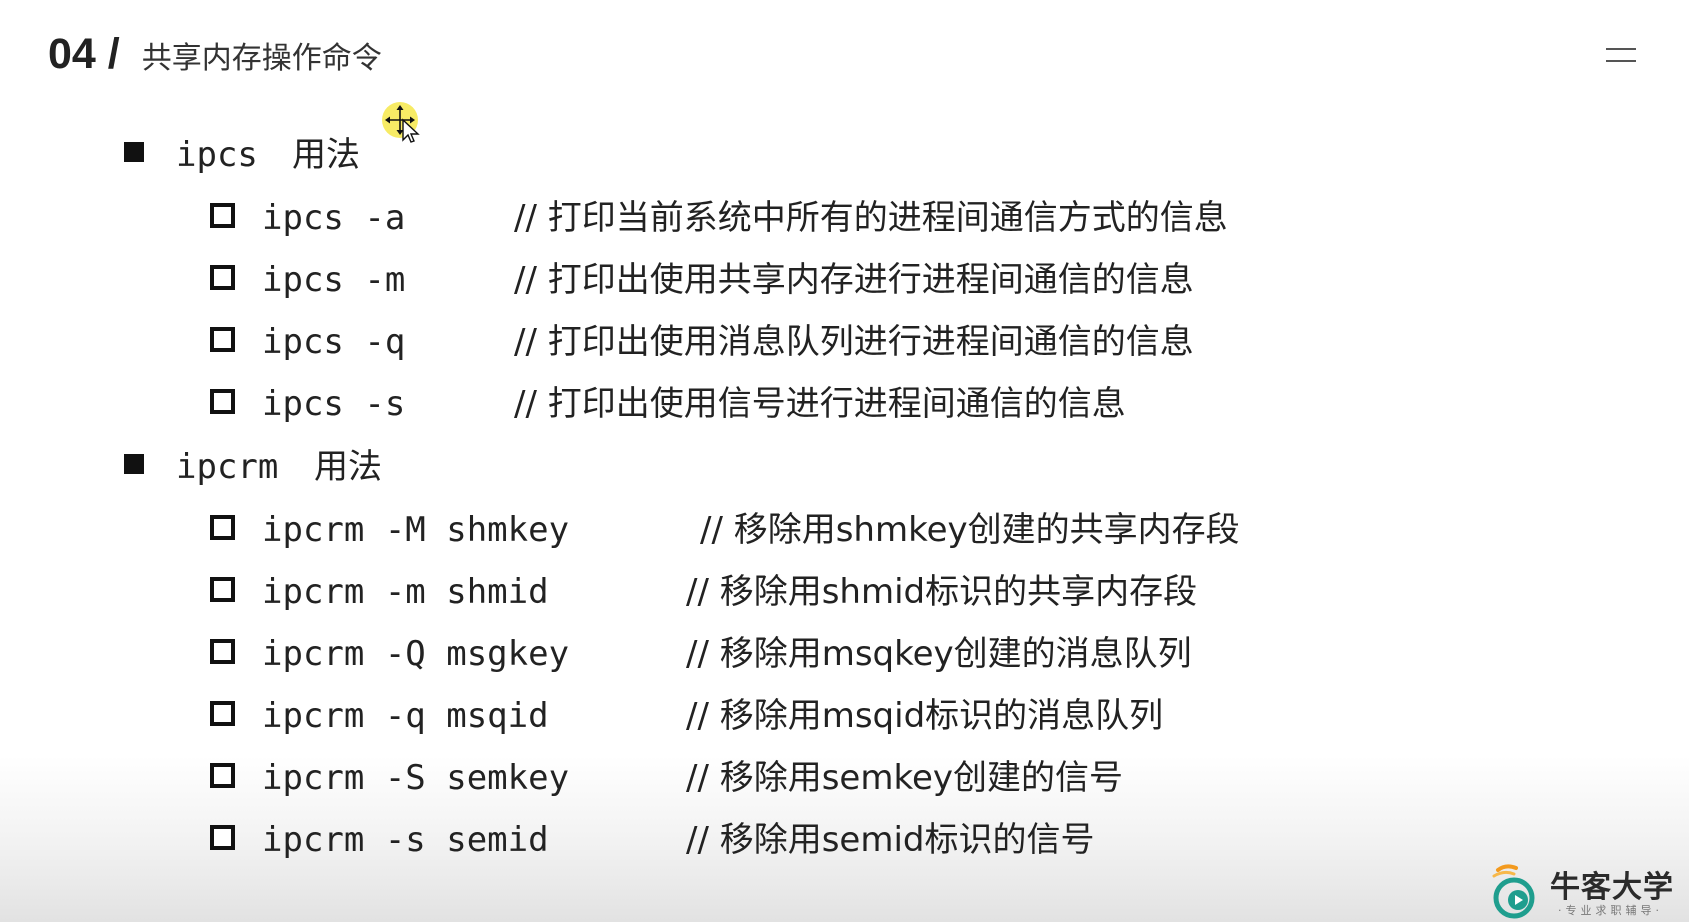  Describe the element at coordinates (854, 280) in the screenshot. I see `command-description: // 打印出使用共享内存进行进程间通信的信息` at that location.